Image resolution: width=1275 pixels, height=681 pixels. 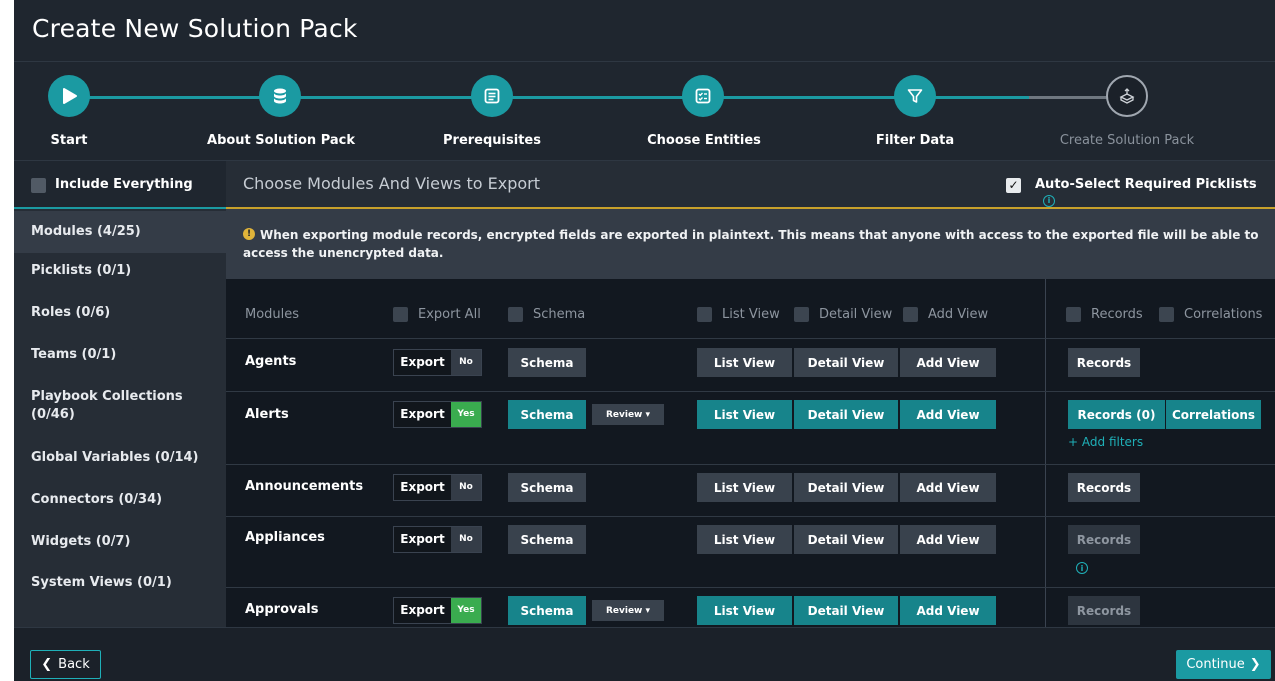 I want to click on schema-all-checkbox, so click(x=515, y=314).